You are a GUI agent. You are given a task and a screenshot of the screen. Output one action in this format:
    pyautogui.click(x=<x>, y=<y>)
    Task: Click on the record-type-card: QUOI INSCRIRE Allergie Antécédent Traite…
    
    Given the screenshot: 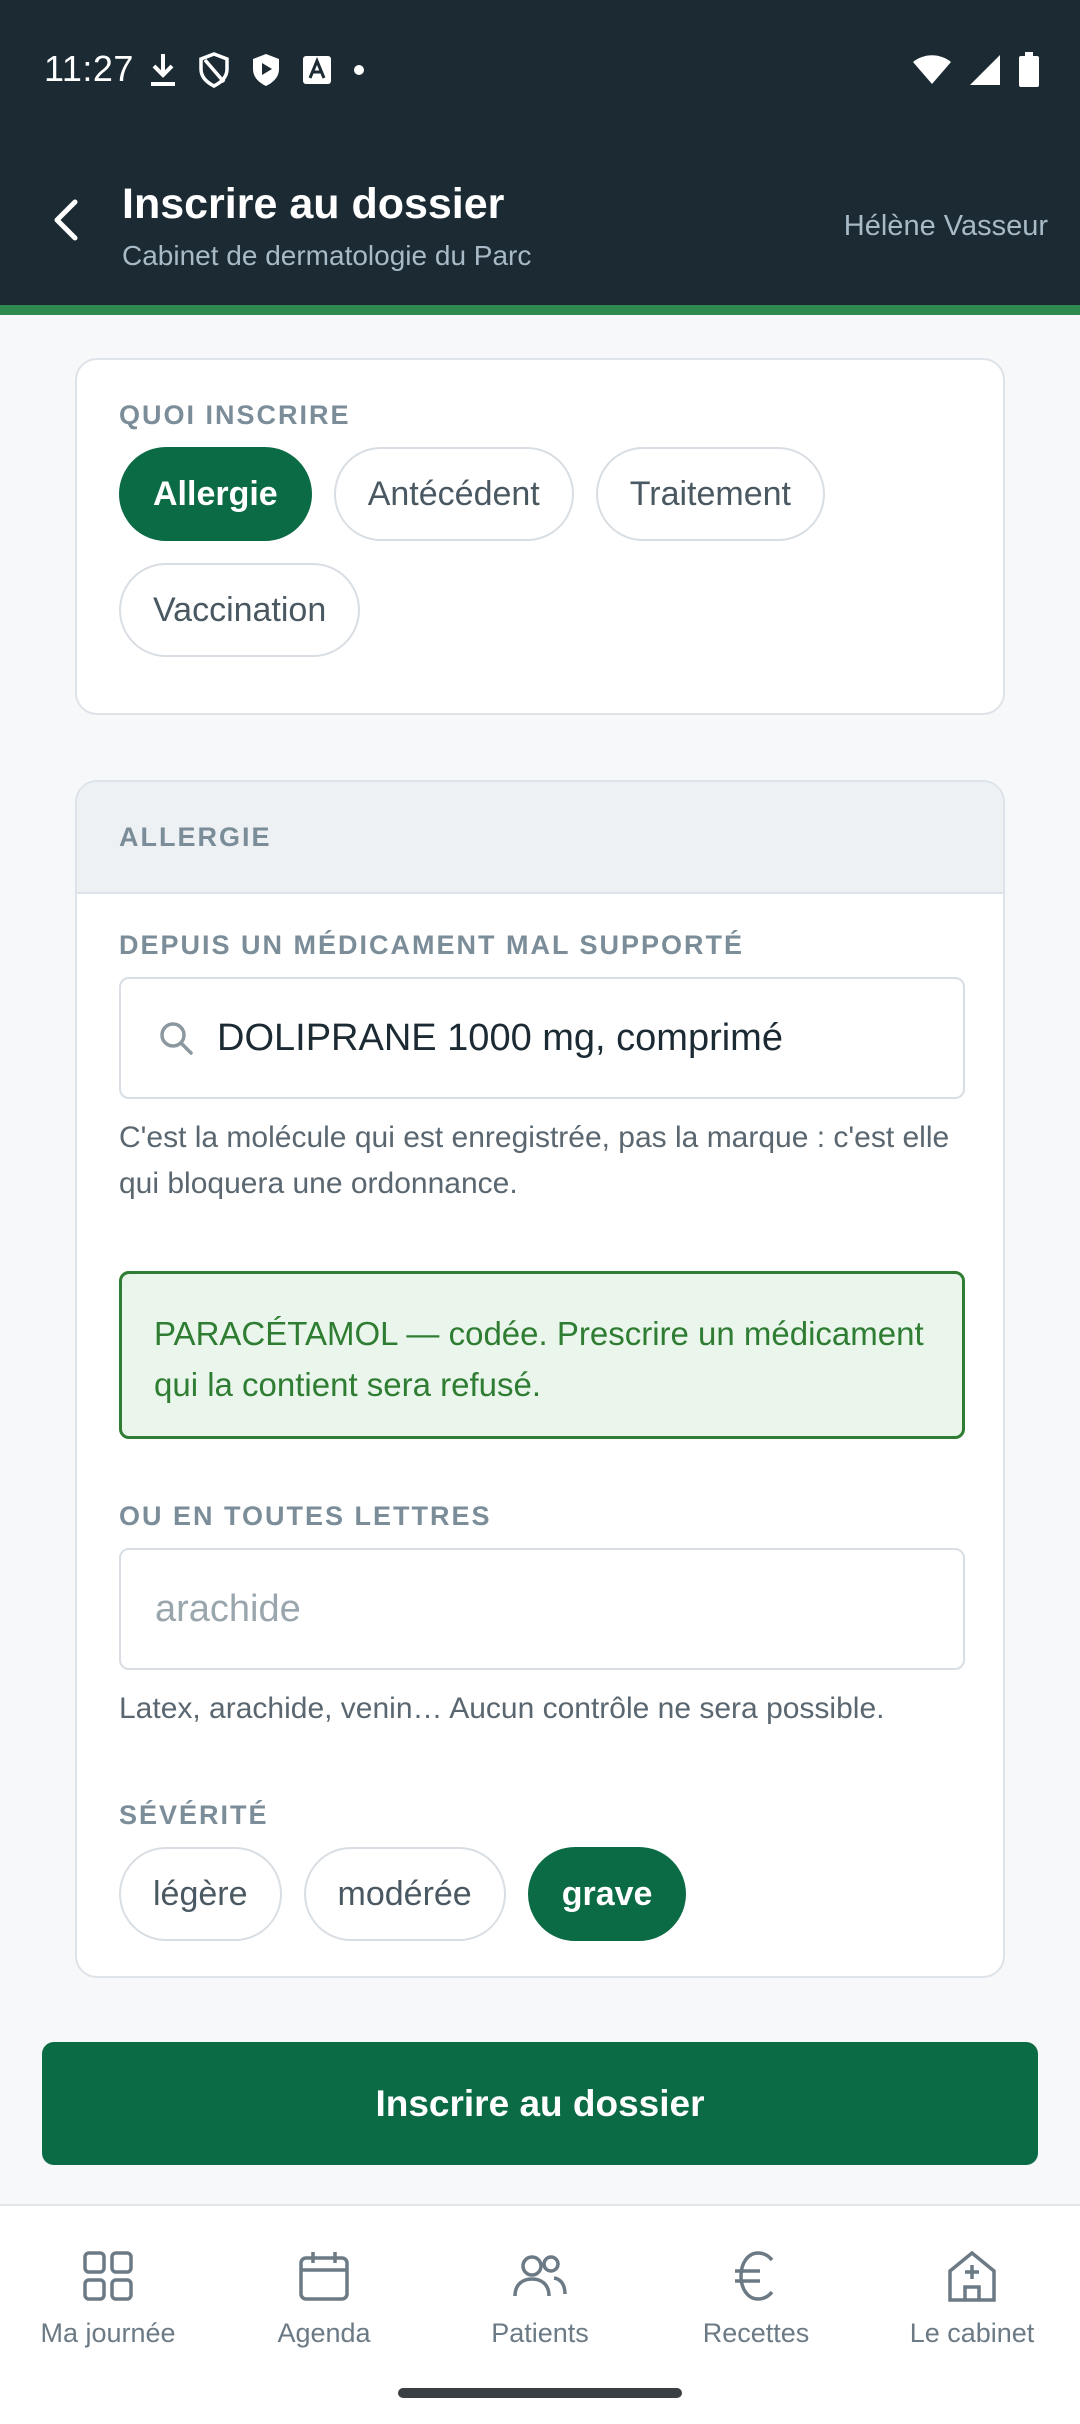 What is the action you would take?
    pyautogui.click(x=540, y=536)
    